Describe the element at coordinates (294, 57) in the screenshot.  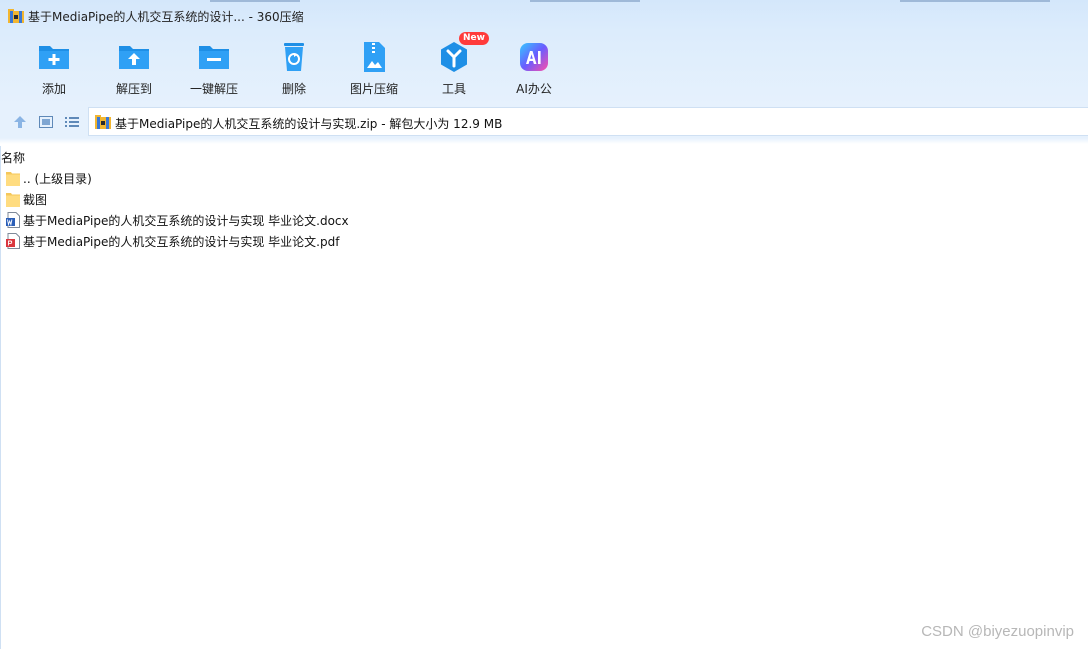
I see `recycle-bin-icon` at that location.